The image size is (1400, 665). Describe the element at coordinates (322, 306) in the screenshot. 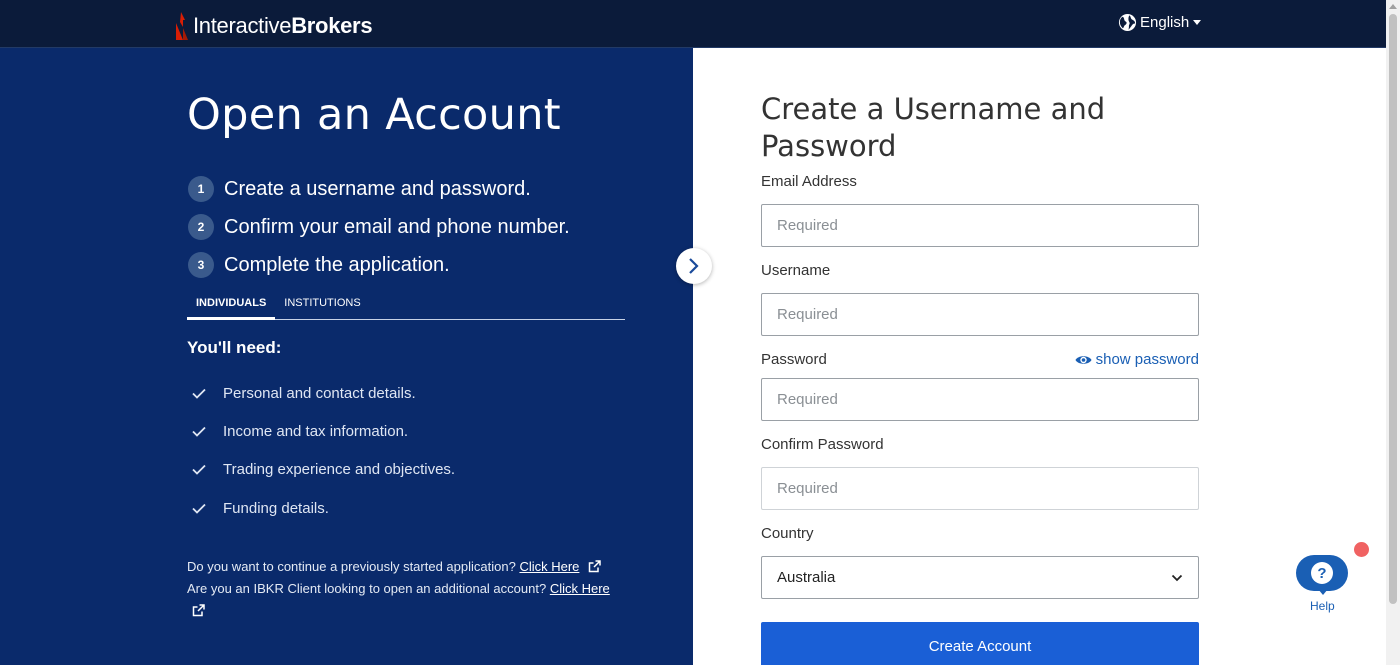

I see `tab-institutions: INSTITUTIONS` at that location.